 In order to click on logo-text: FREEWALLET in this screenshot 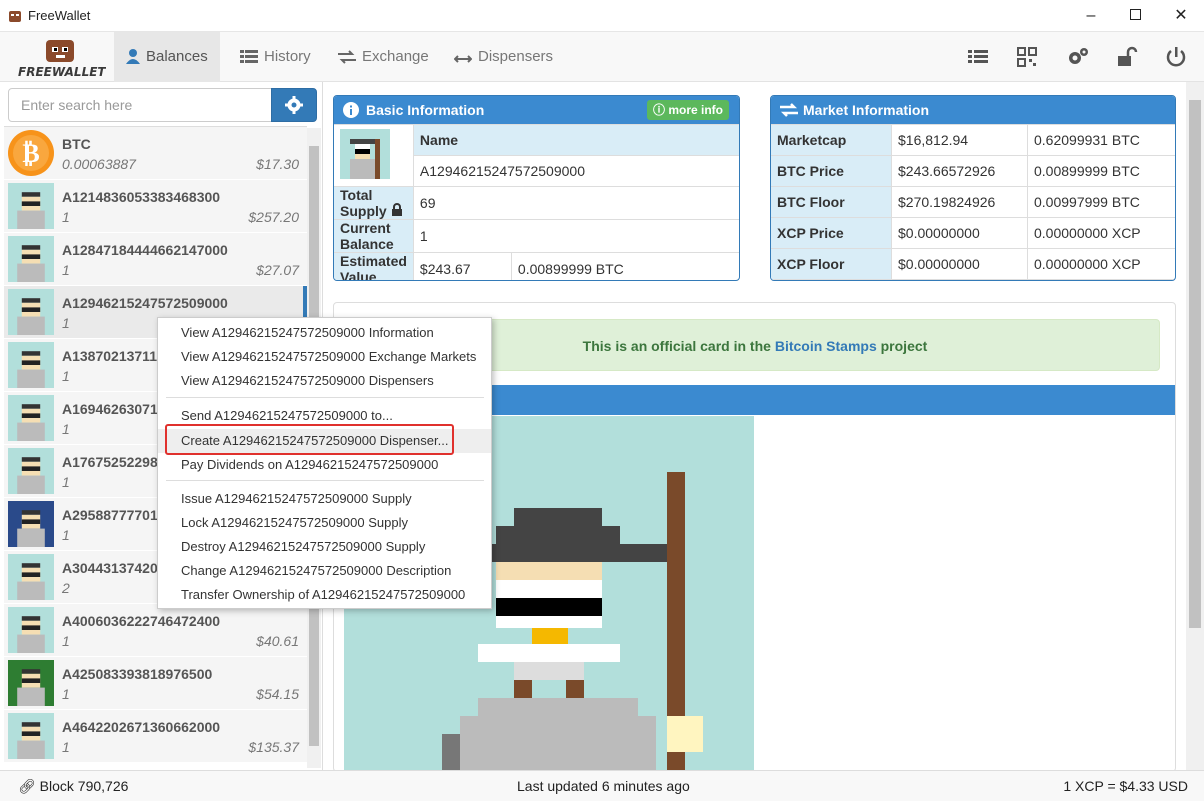, I will do `click(62, 71)`.